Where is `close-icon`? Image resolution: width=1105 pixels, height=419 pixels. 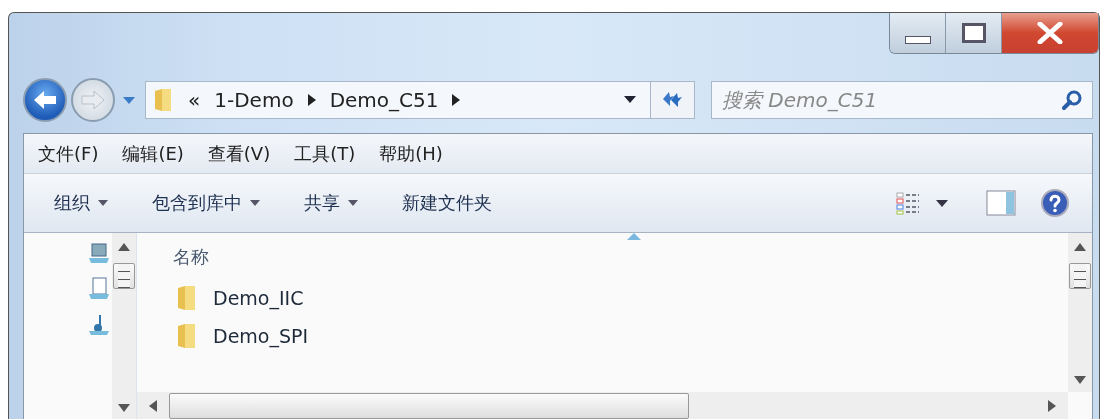
close-icon is located at coordinates (1050, 33).